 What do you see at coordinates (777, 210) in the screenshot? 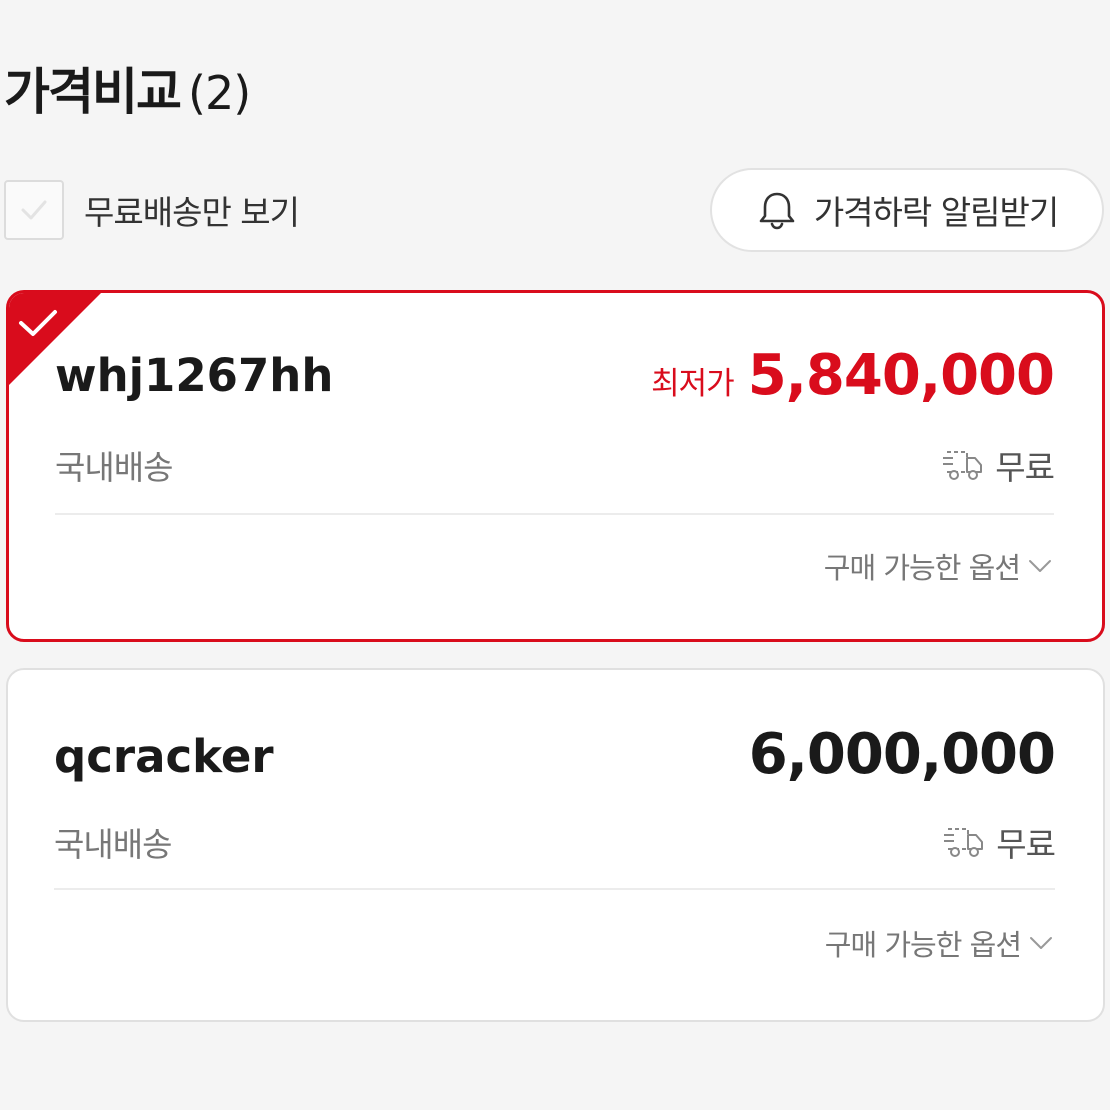
I see `bell-icon` at bounding box center [777, 210].